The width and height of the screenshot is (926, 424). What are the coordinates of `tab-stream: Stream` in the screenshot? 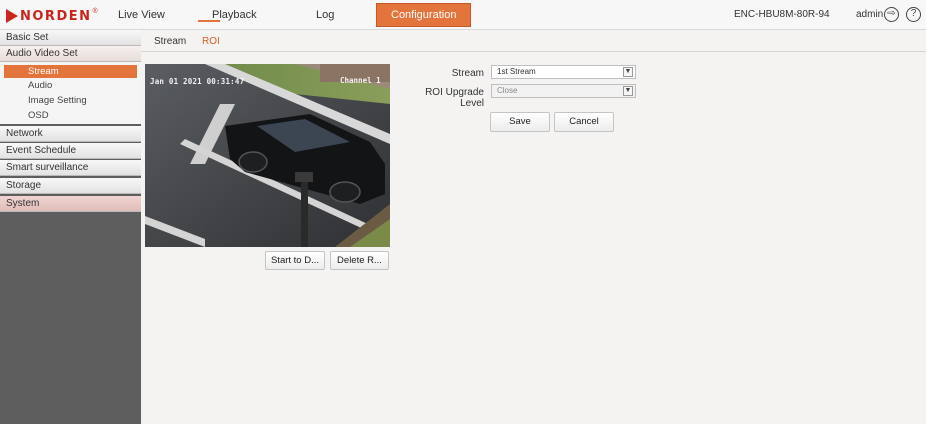 It's located at (170, 41).